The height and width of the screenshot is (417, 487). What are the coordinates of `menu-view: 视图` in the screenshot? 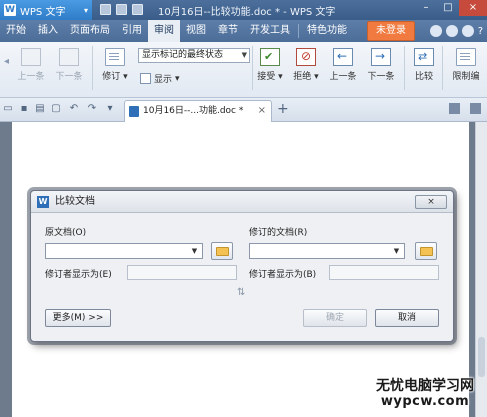 It's located at (196, 31).